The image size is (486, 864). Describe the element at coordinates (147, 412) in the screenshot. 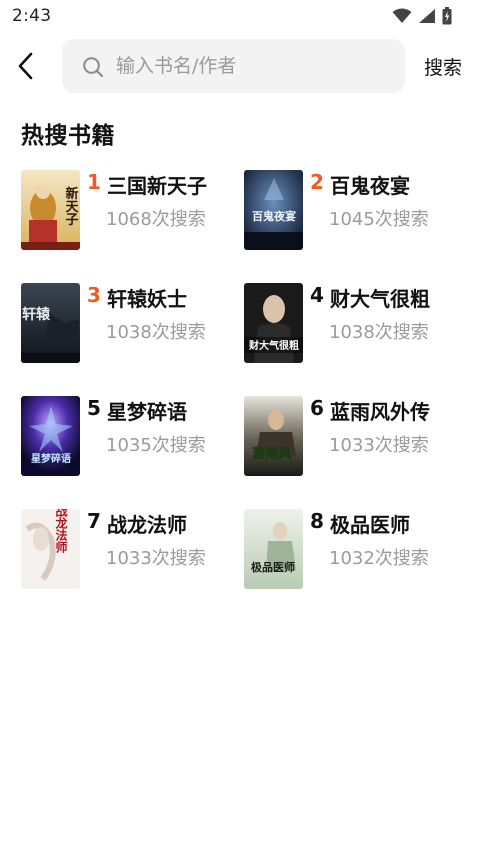

I see `book-title: 星梦碎语` at that location.